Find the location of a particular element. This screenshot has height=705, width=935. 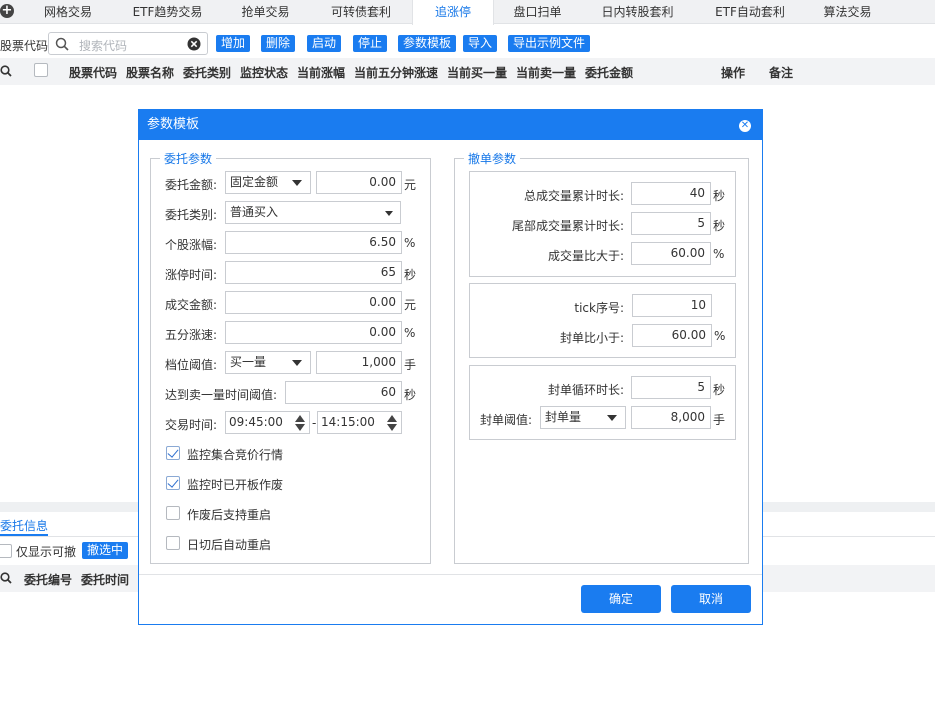

col-stock-code: 股票代码 is located at coordinates (93, 73).